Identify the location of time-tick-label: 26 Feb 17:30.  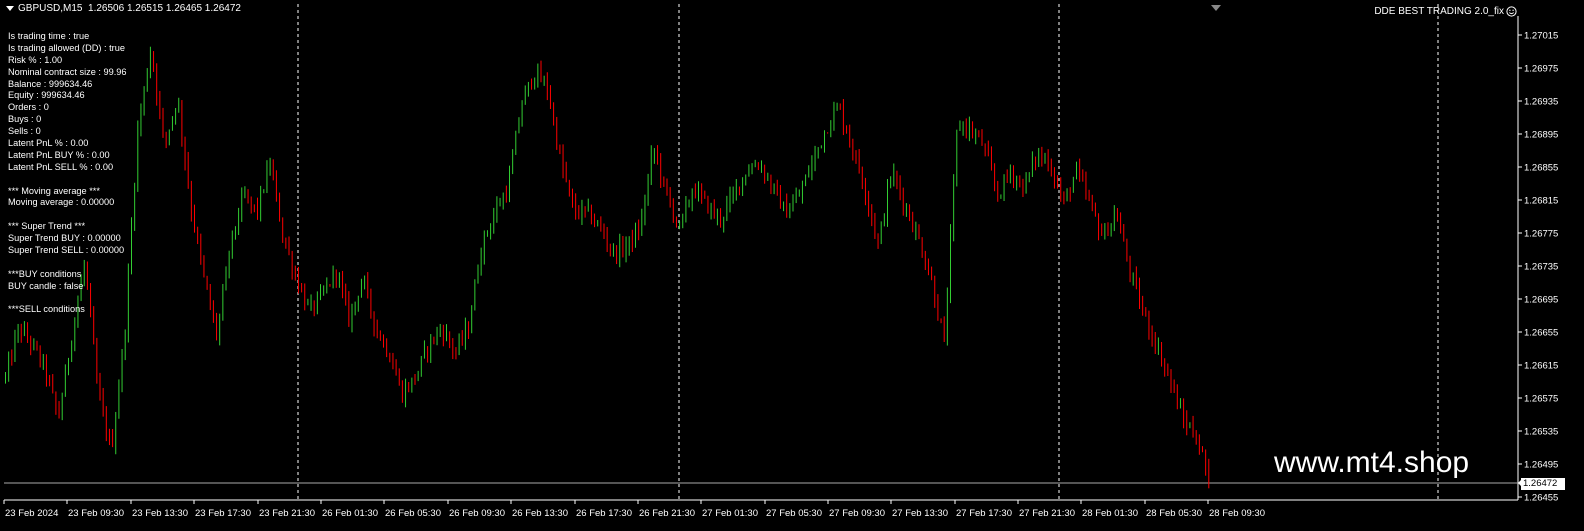
(604, 513).